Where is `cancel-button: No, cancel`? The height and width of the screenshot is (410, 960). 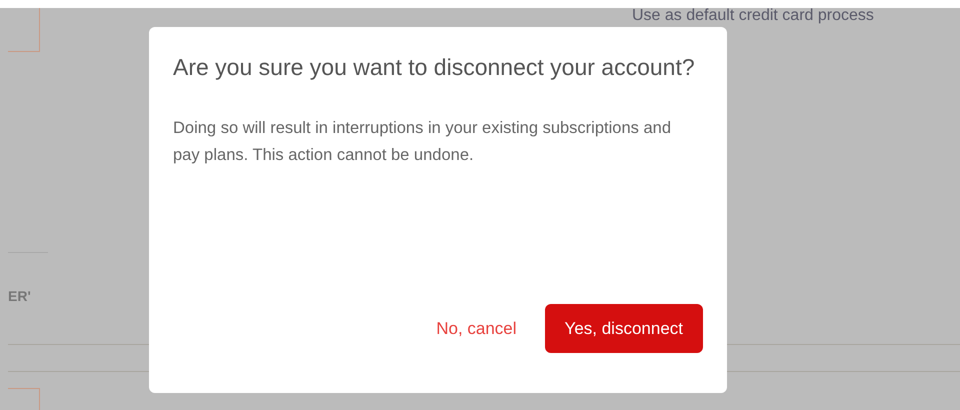 cancel-button: No, cancel is located at coordinates (476, 328).